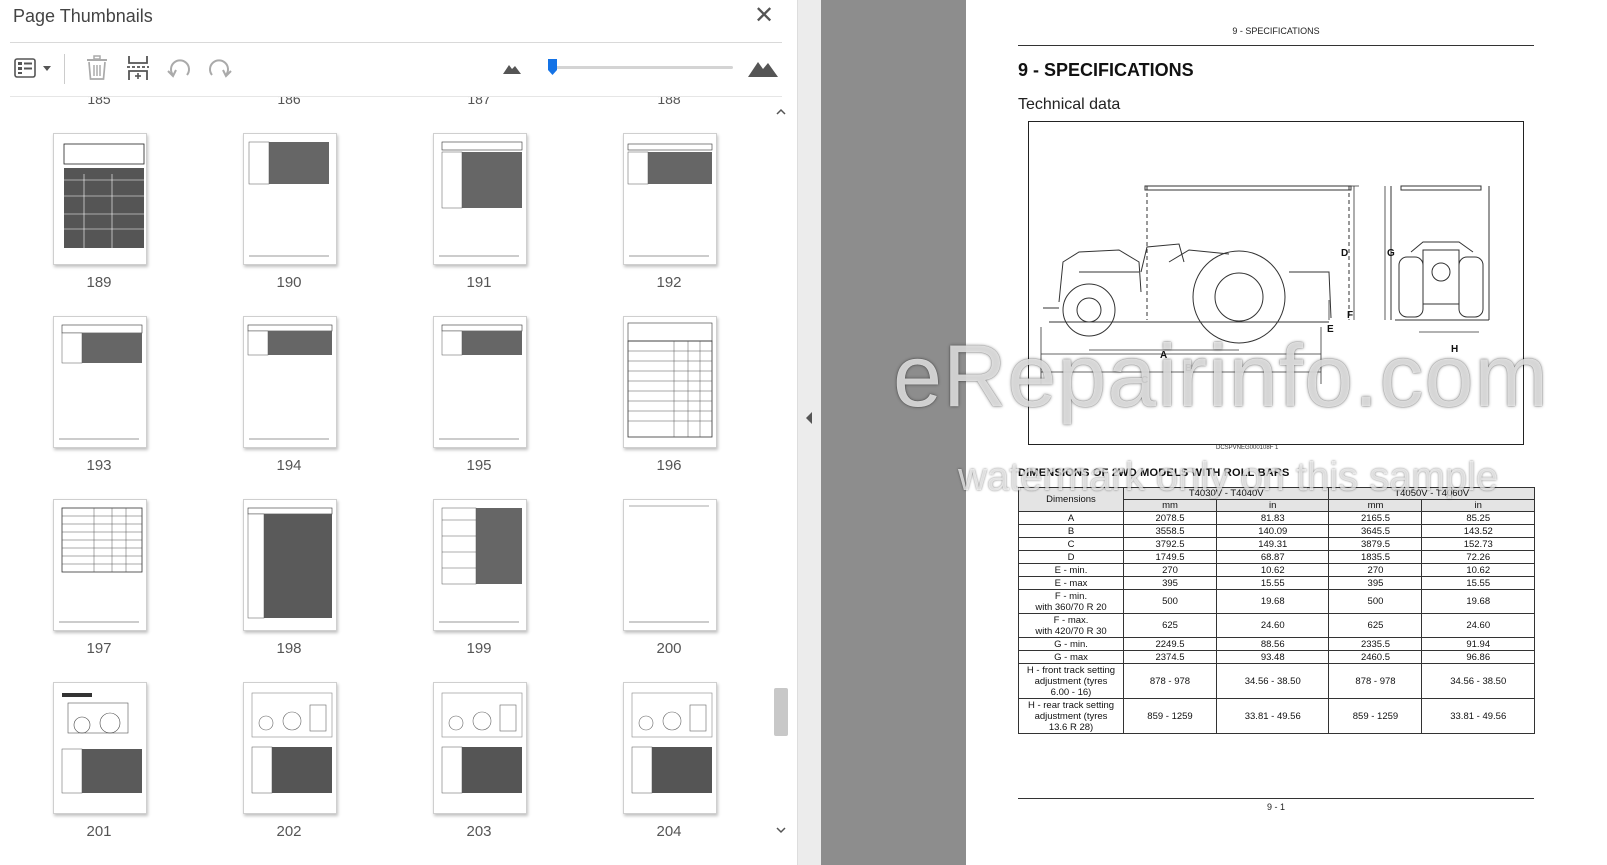 The width and height of the screenshot is (1607, 865). Describe the element at coordinates (1272, 716) in the screenshot. I see `value-cell: 33.81 - 49.56` at that location.